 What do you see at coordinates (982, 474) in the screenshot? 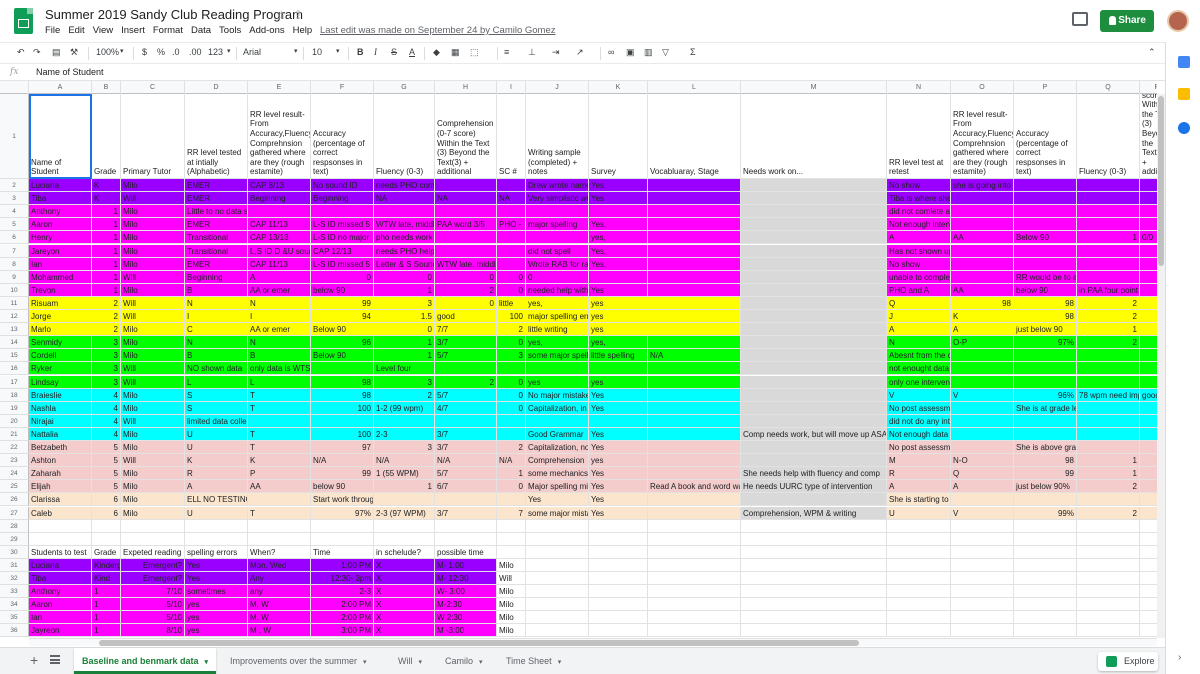
I see `cell-o24: Q` at bounding box center [982, 474].